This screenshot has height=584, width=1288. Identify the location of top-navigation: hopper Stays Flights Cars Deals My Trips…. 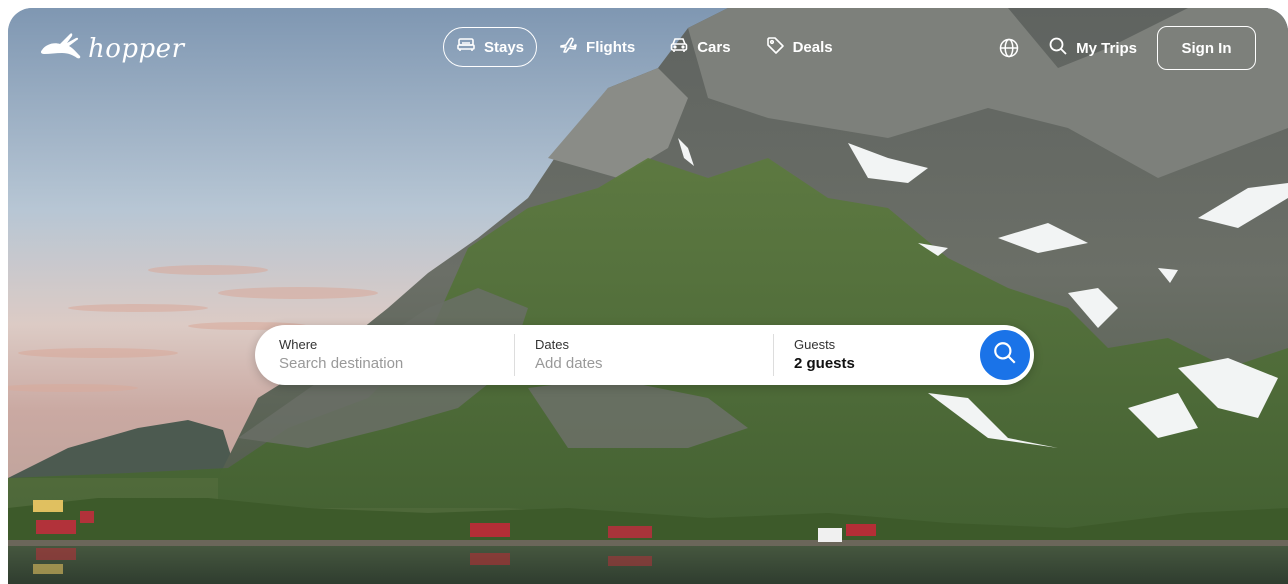
(648, 48).